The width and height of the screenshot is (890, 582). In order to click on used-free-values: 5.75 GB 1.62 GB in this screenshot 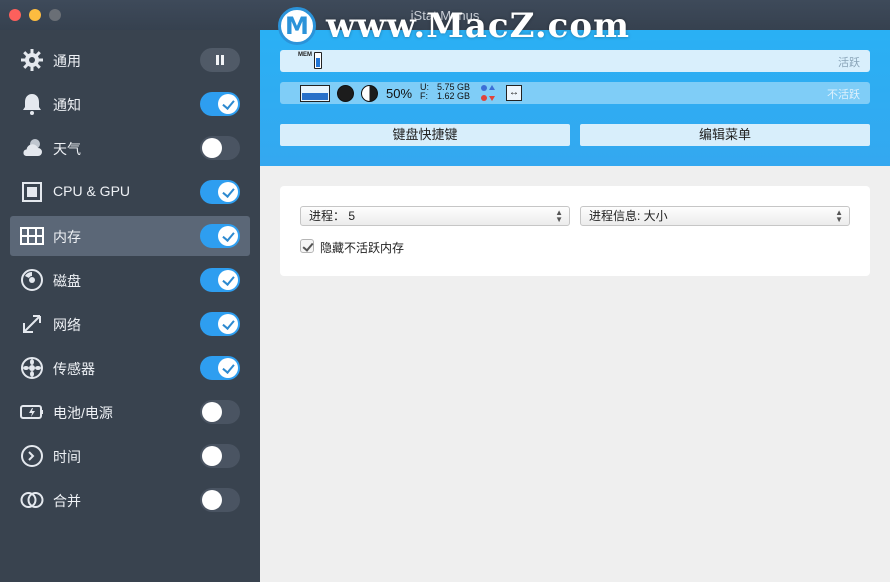, I will do `click(453, 92)`.